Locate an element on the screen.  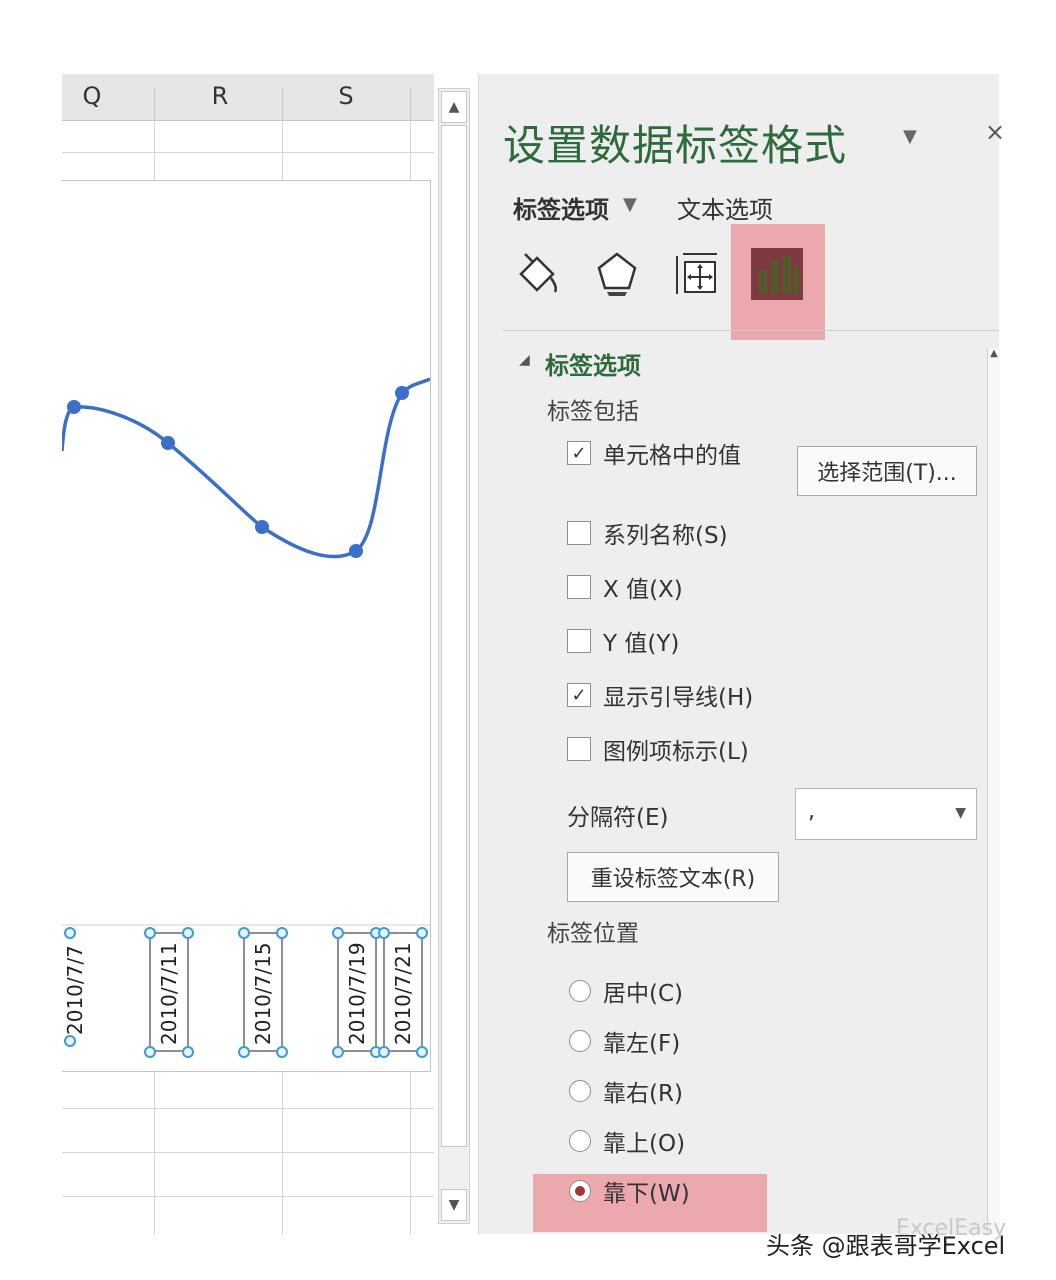
column-header-s: S is located at coordinates (346, 96).